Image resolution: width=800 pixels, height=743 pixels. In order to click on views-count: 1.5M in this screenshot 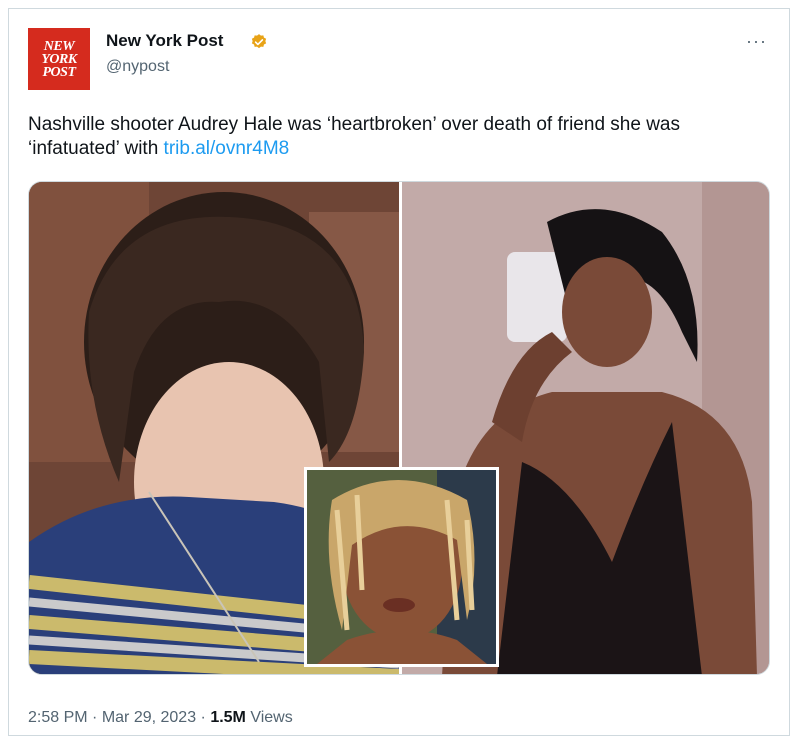, I will do `click(228, 717)`.